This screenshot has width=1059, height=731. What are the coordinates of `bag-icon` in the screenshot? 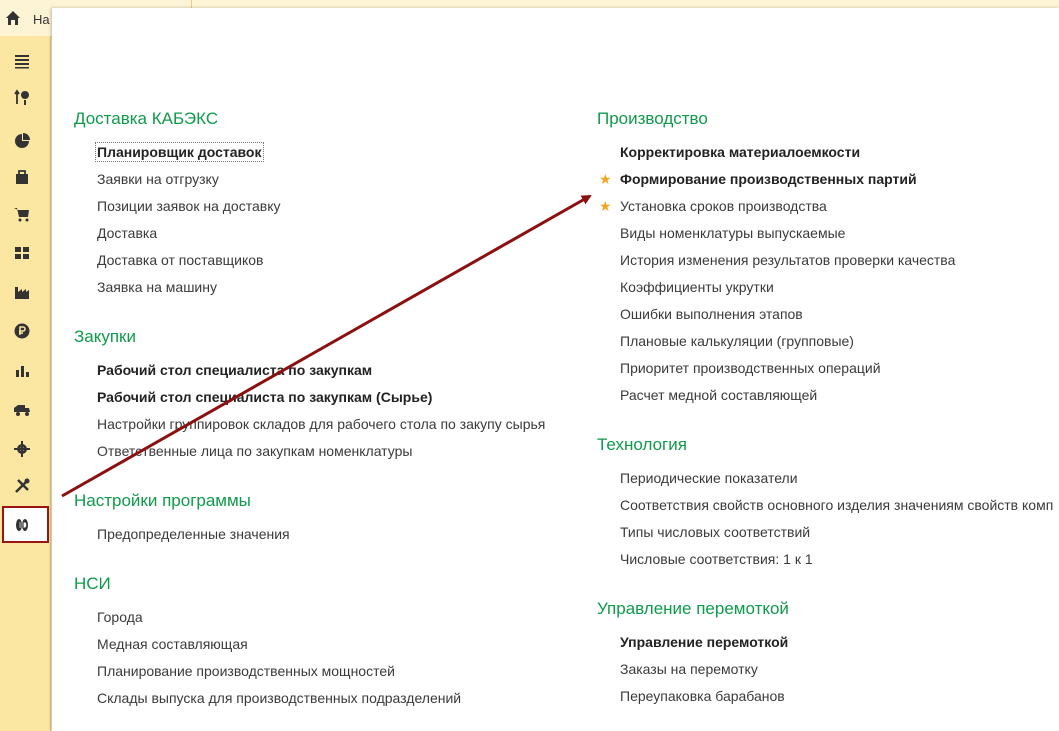 It's located at (22, 177).